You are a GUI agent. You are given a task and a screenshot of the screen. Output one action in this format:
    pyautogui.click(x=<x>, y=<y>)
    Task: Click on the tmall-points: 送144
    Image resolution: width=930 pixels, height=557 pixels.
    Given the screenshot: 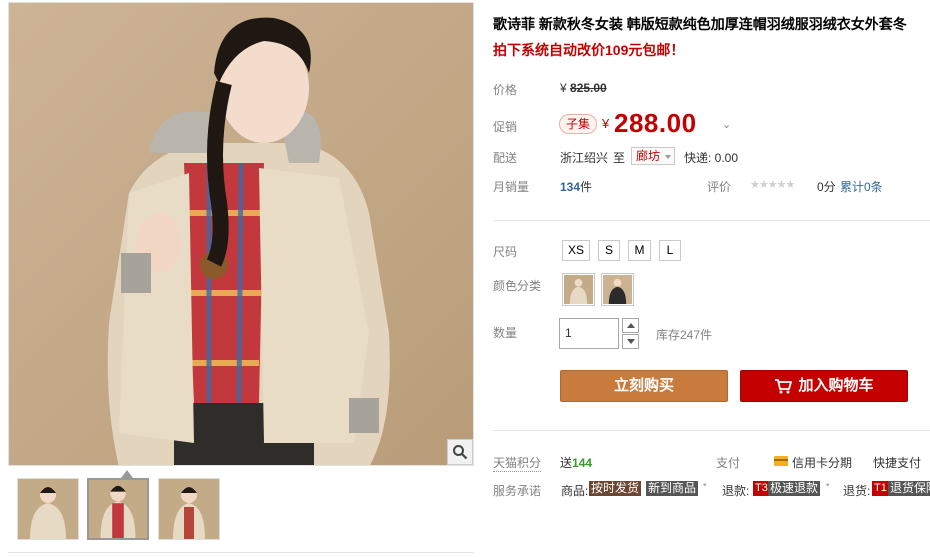 What is the action you would take?
    pyautogui.click(x=576, y=462)
    